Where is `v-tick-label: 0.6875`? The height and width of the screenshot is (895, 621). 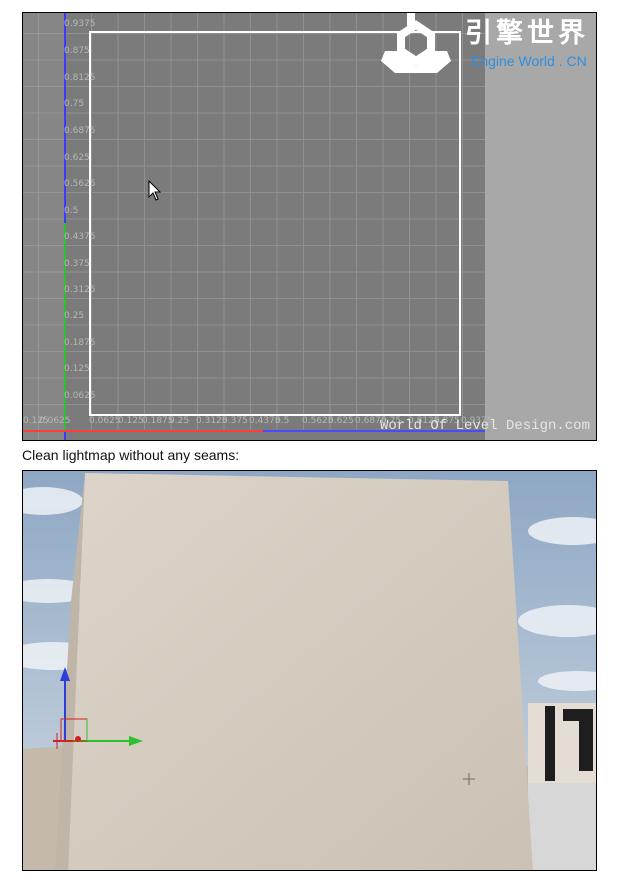
v-tick-label: 0.6875 is located at coordinates (80, 131).